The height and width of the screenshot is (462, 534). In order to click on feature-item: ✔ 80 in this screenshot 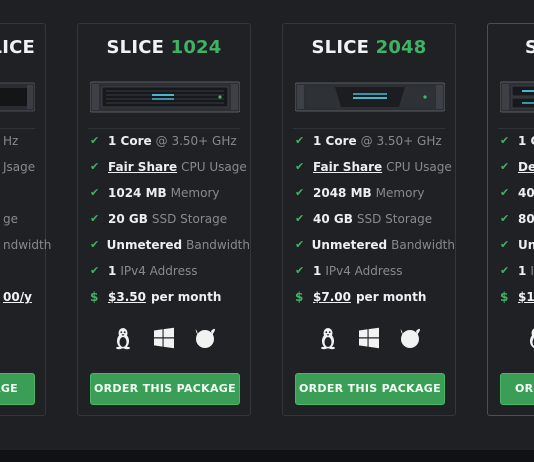, I will do `click(517, 219)`.